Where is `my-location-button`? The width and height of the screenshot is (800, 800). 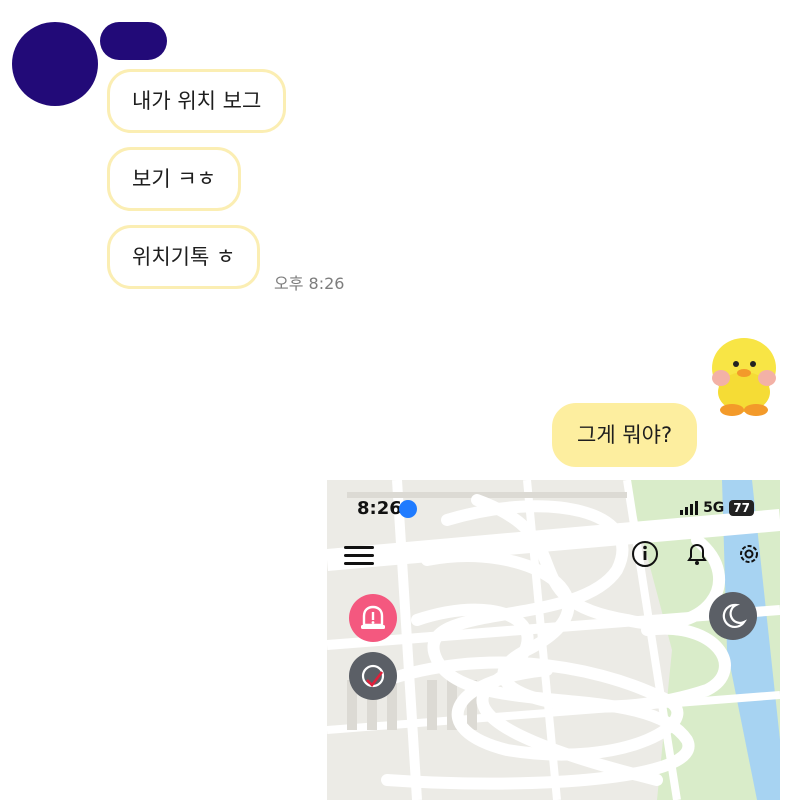
my-location-button is located at coordinates (373, 676).